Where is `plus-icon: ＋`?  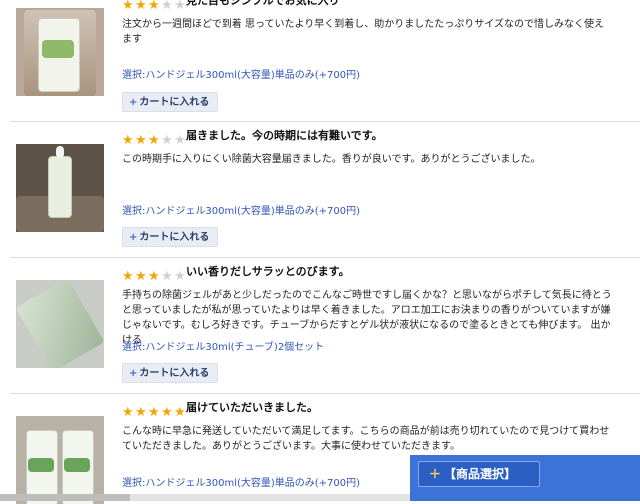 plus-icon: ＋ is located at coordinates (435, 474).